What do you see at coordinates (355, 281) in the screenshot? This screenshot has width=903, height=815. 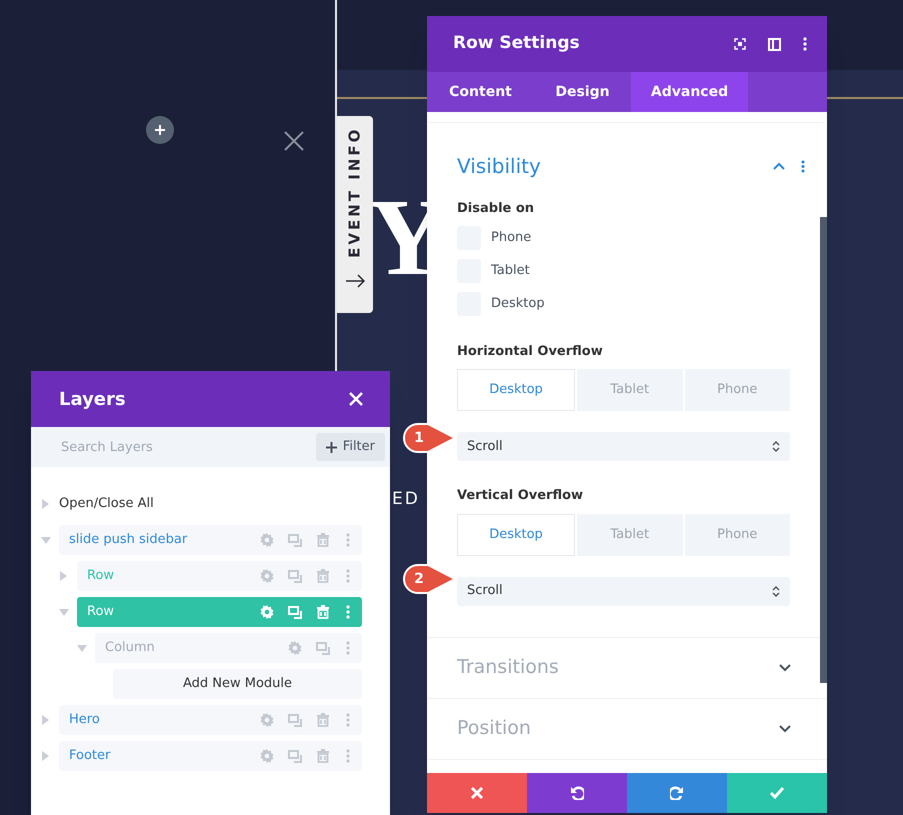 I see `arrow-icon` at bounding box center [355, 281].